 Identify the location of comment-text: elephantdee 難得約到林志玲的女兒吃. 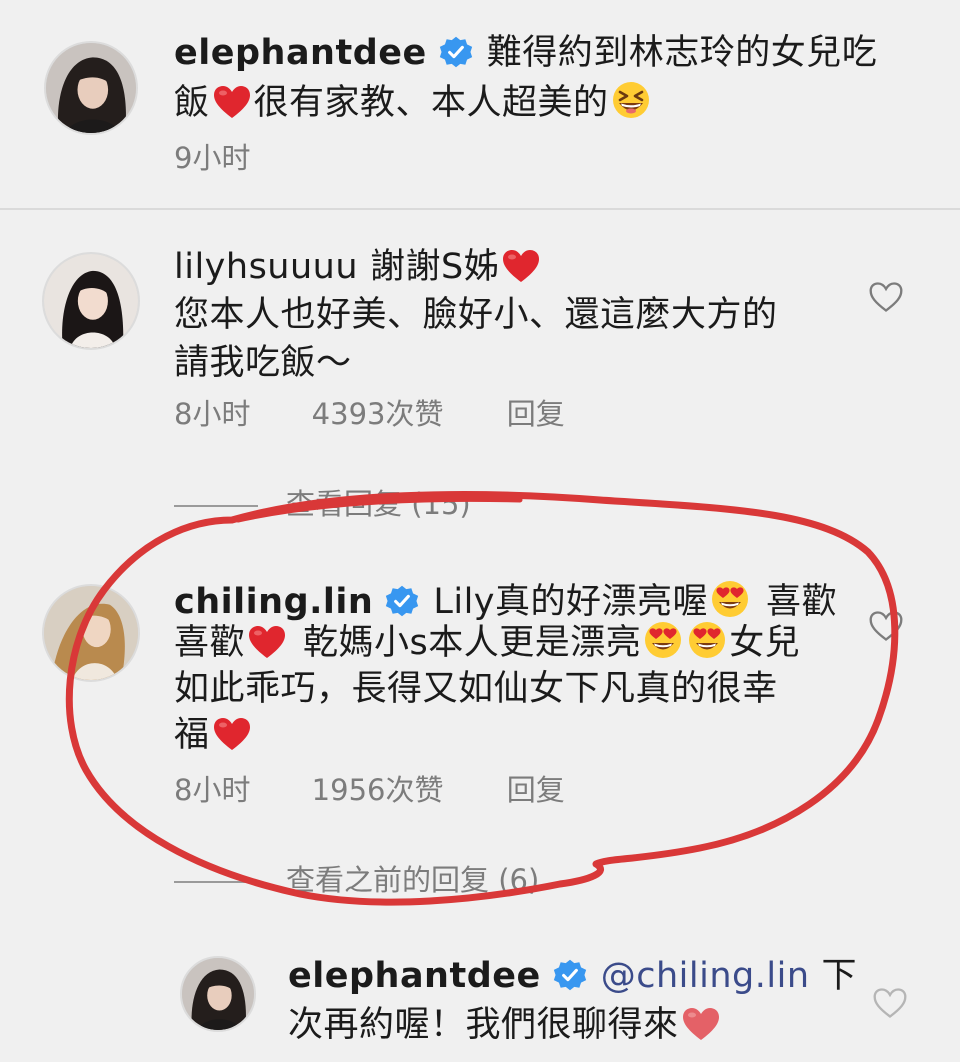
(525, 53).